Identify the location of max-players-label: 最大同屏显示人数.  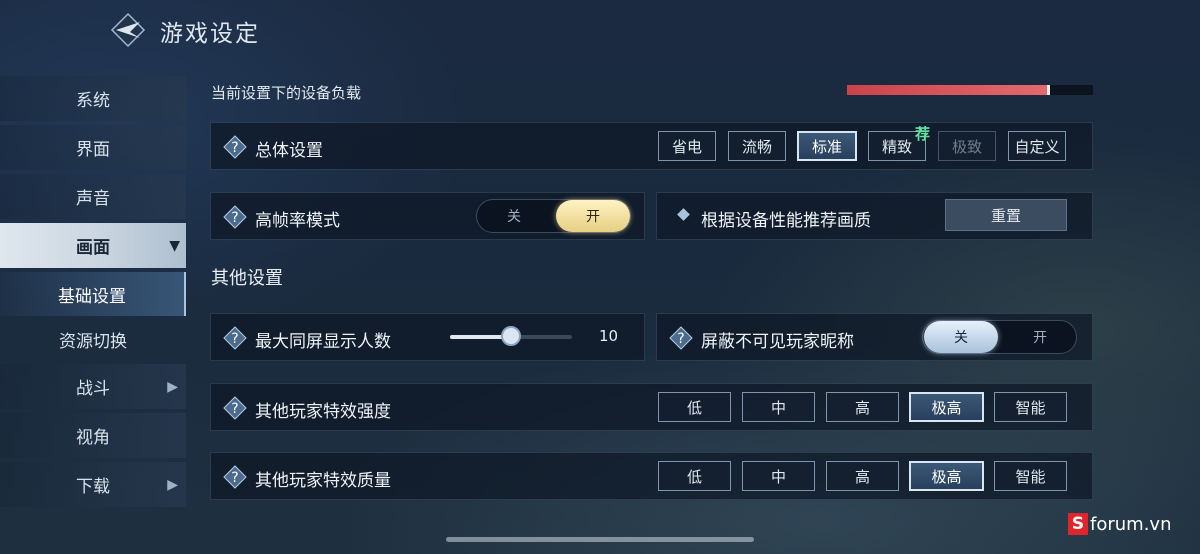
(323, 342).